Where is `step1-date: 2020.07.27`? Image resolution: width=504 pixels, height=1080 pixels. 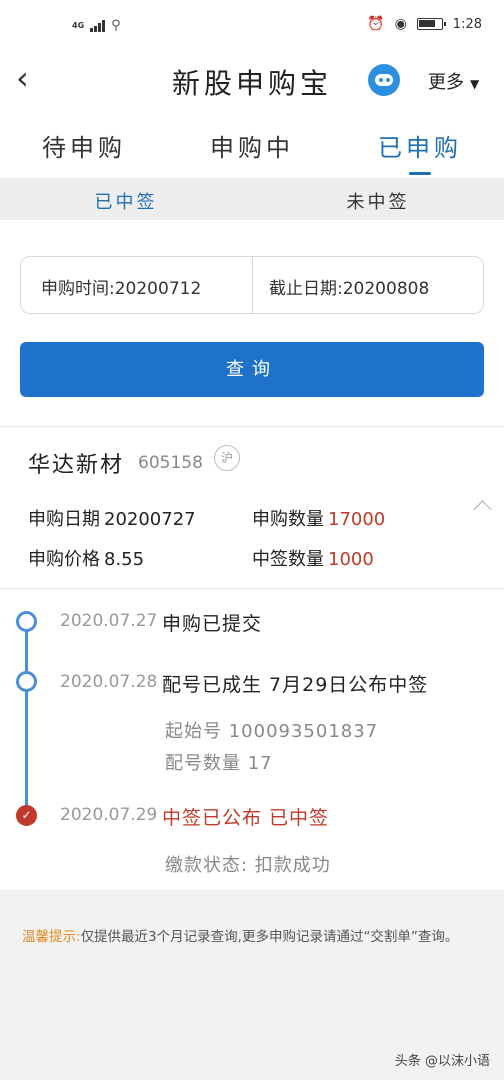 step1-date: 2020.07.27 is located at coordinates (109, 621).